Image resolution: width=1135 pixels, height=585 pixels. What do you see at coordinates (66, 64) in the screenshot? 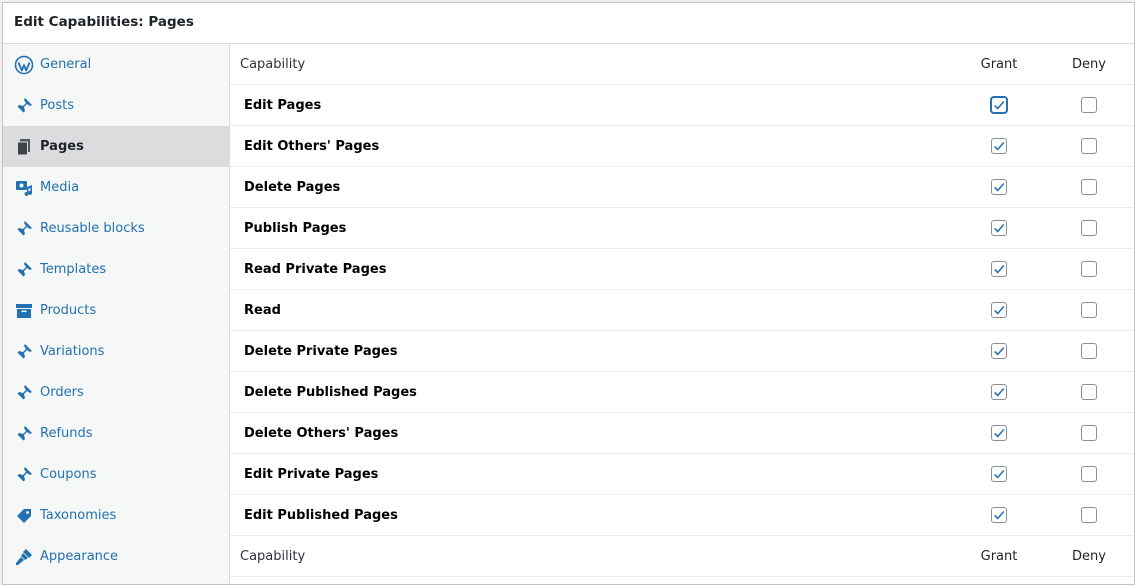
I see `sidebar-item-label: General` at bounding box center [66, 64].